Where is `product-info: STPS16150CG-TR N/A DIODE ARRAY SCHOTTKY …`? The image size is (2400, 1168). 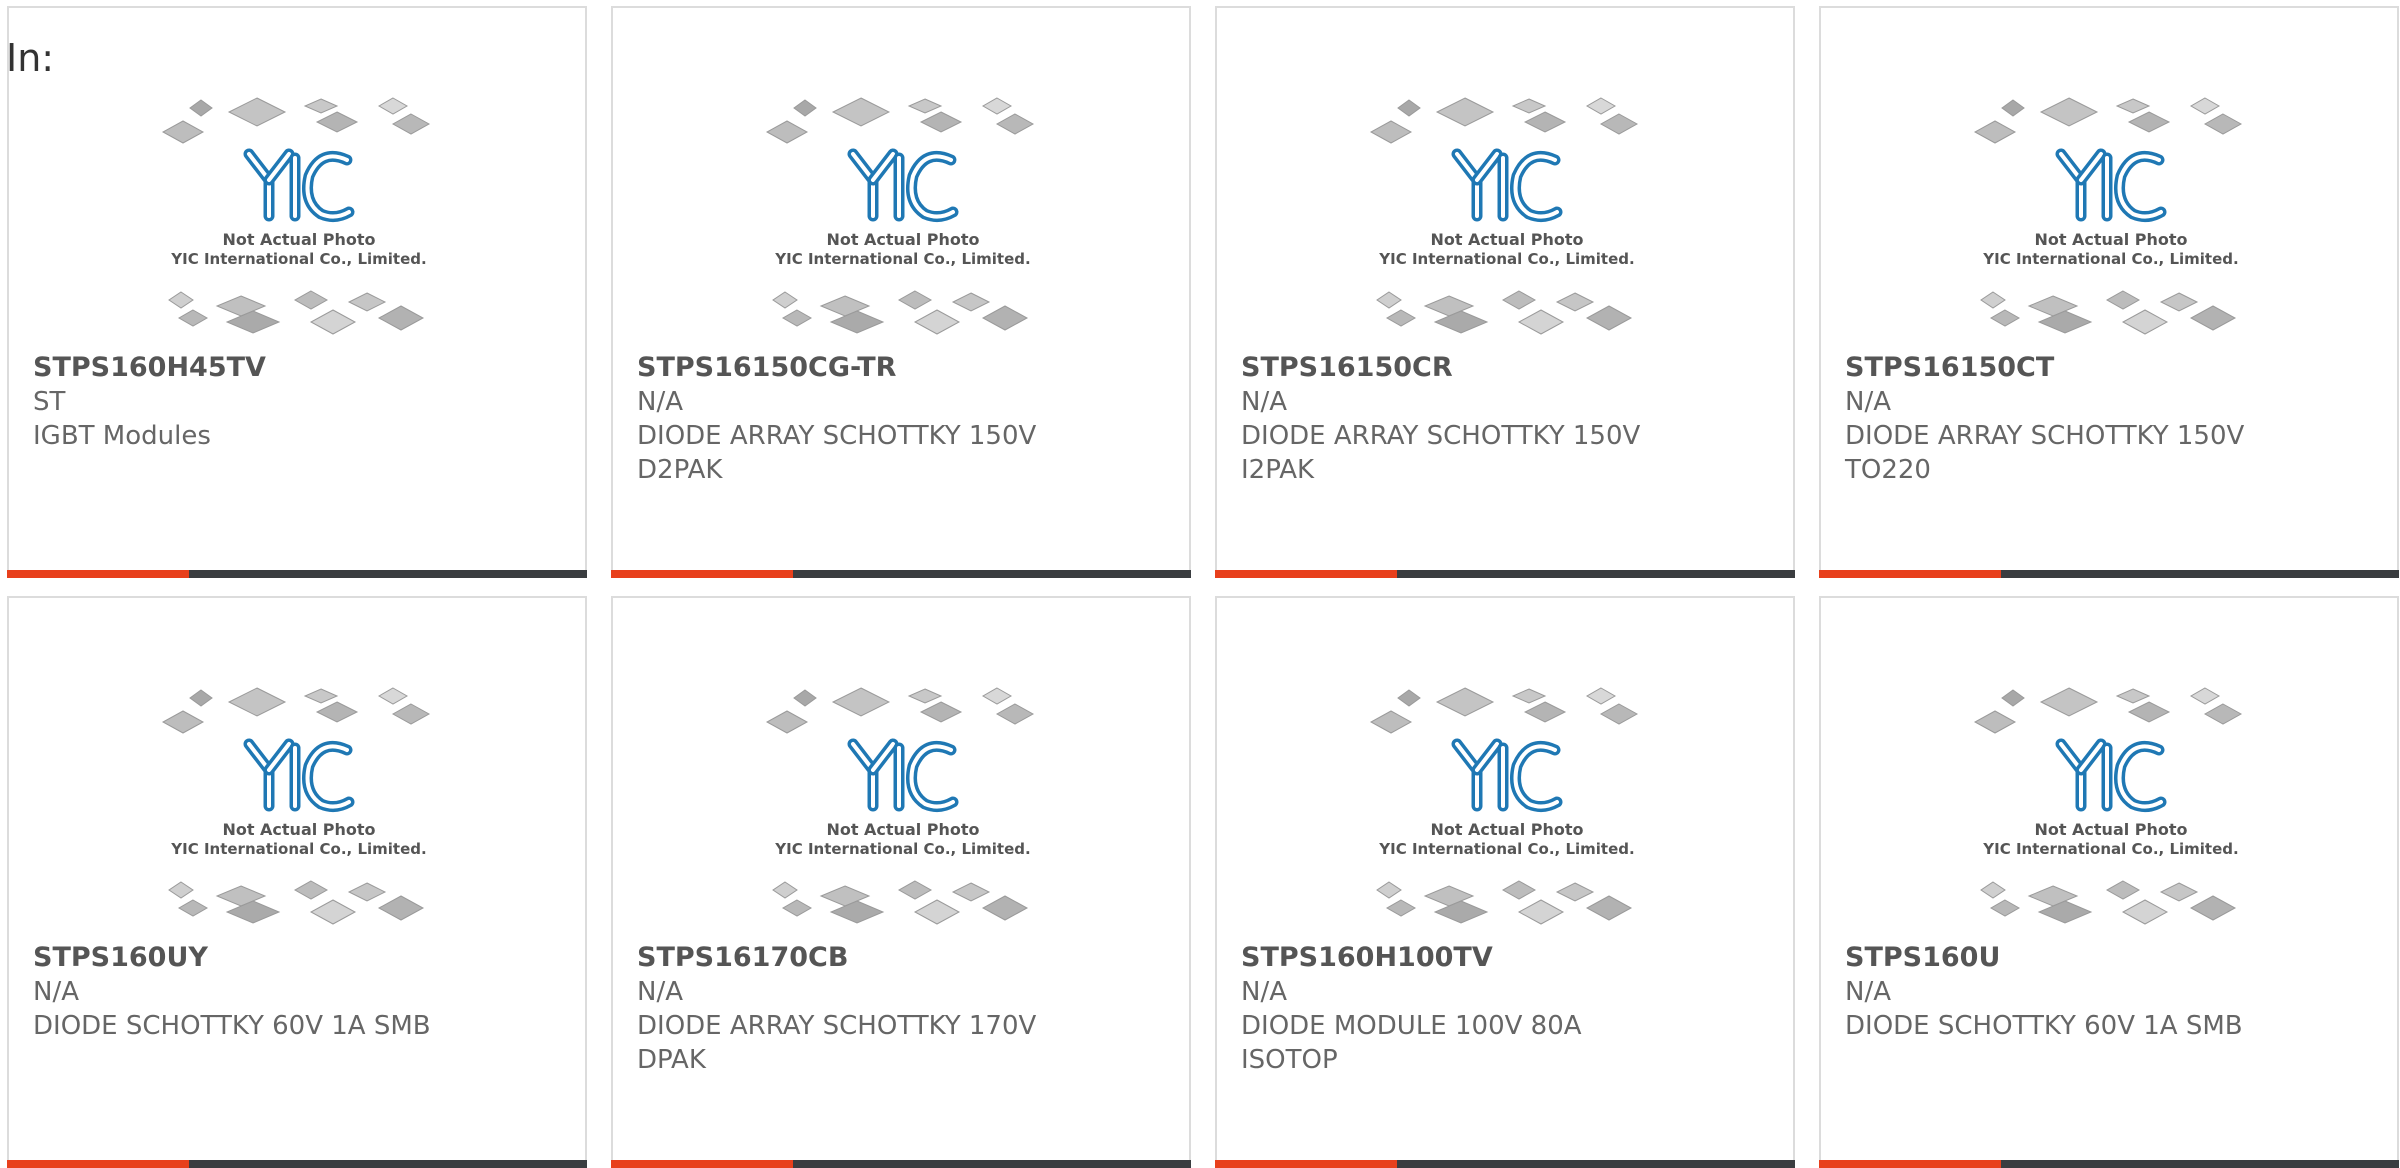 product-info: STPS16150CG-TR N/A DIODE ARRAY SCHOTTKY … is located at coordinates (905, 419).